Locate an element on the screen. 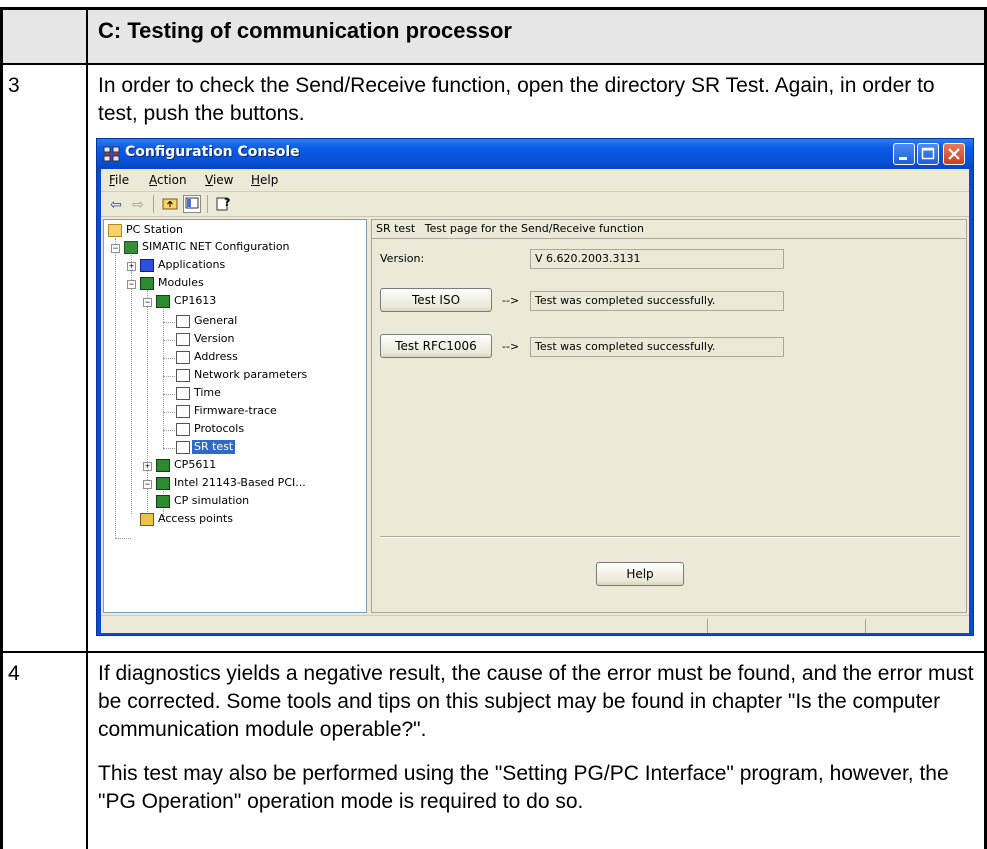 This screenshot has width=987, height=849. menu-action: Action is located at coordinates (168, 180).